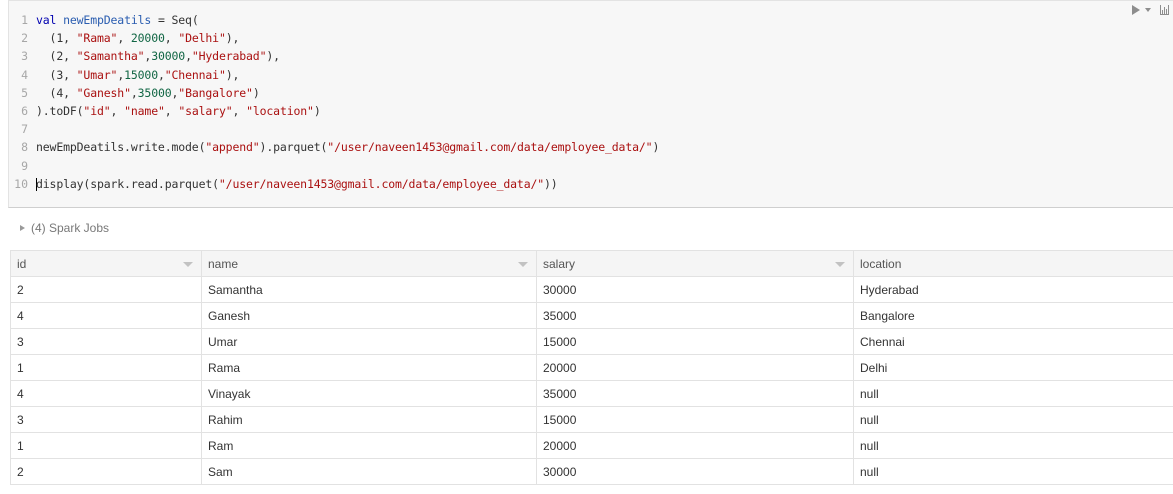 The width and height of the screenshot is (1173, 494). Describe the element at coordinates (369, 263) in the screenshot. I see `column-header-name: name` at that location.